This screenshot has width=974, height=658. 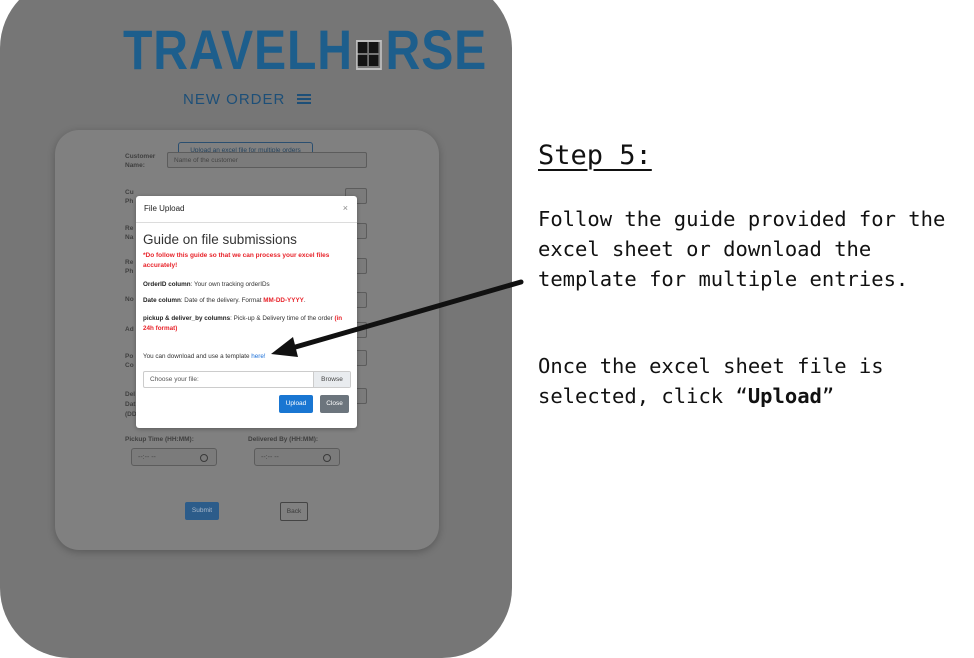 What do you see at coordinates (741, 396) in the screenshot?
I see `open-quote: “` at bounding box center [741, 396].